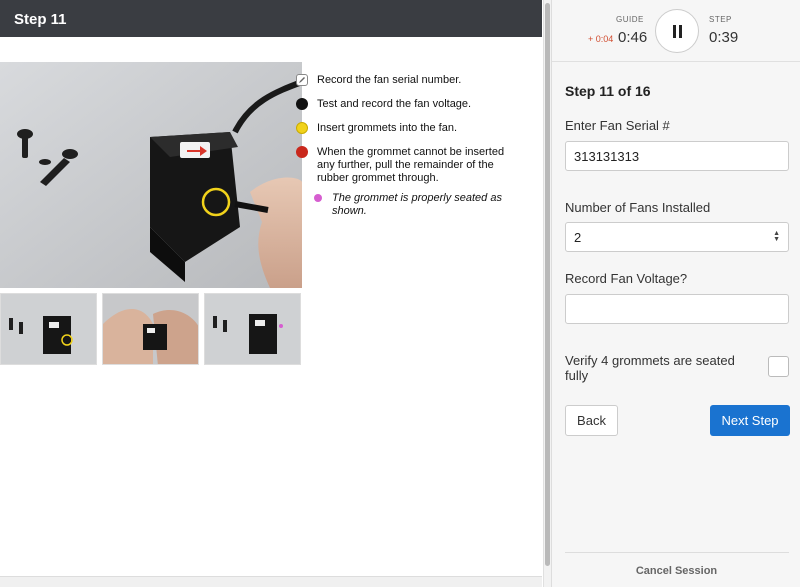  What do you see at coordinates (677, 309) in the screenshot?
I see `voltage-input` at bounding box center [677, 309].